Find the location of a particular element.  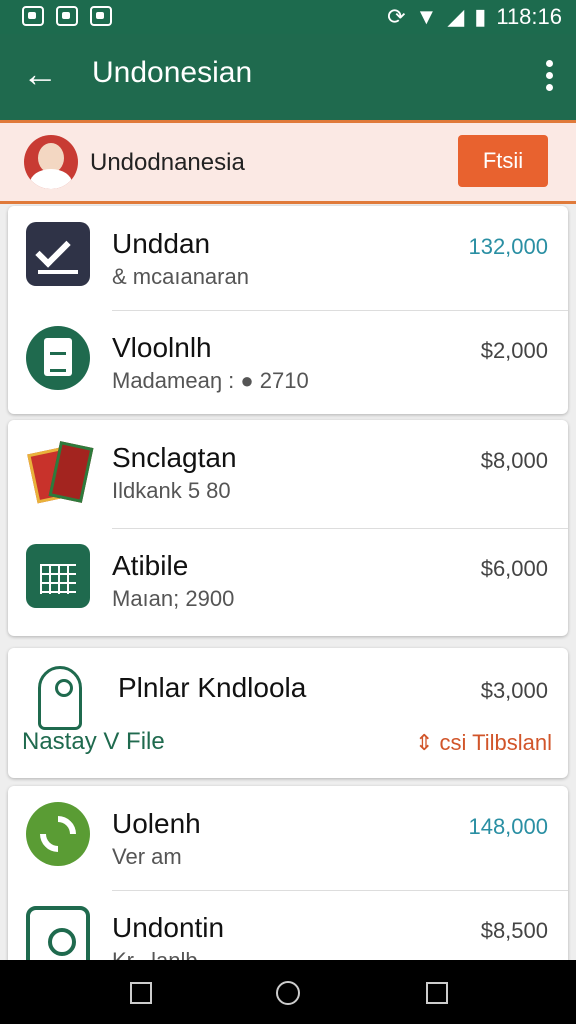

refresh-icon is located at coordinates (58, 834).